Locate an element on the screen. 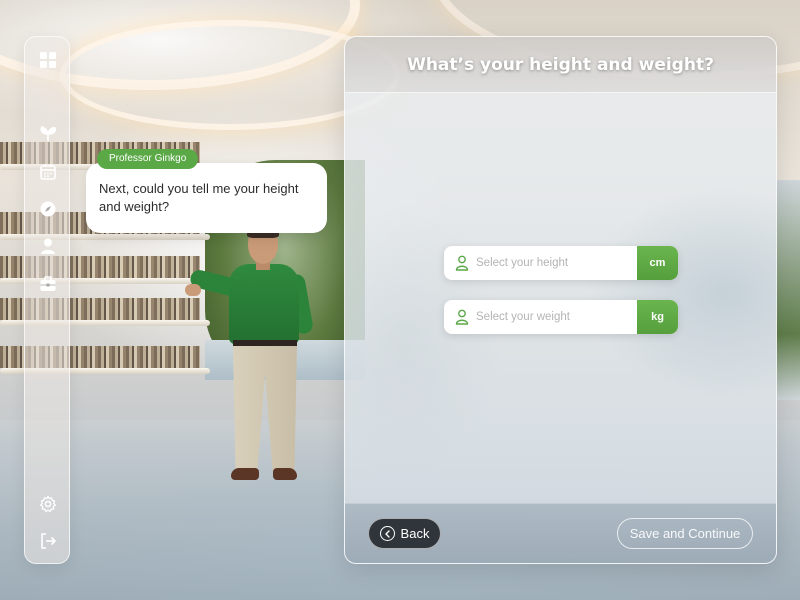 This screenshot has width=800, height=600. panel-header: What’s your height and weight? is located at coordinates (560, 65).